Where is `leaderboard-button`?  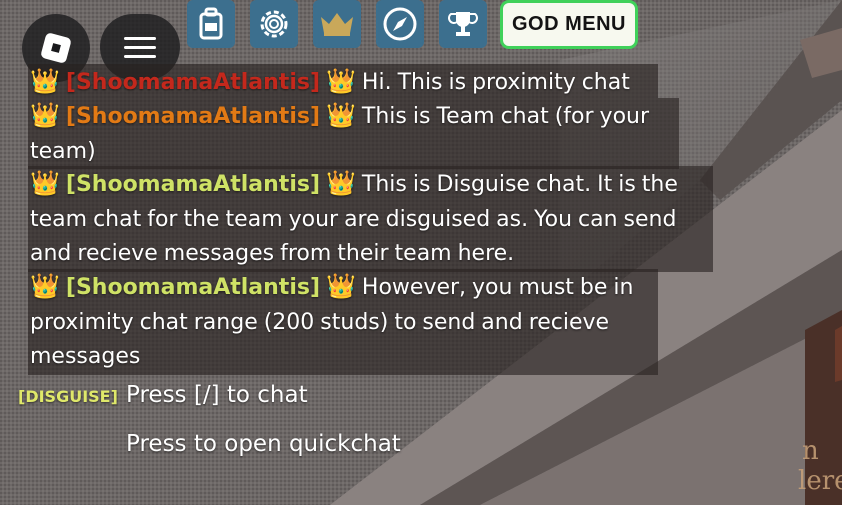
leaderboard-button is located at coordinates (463, 24).